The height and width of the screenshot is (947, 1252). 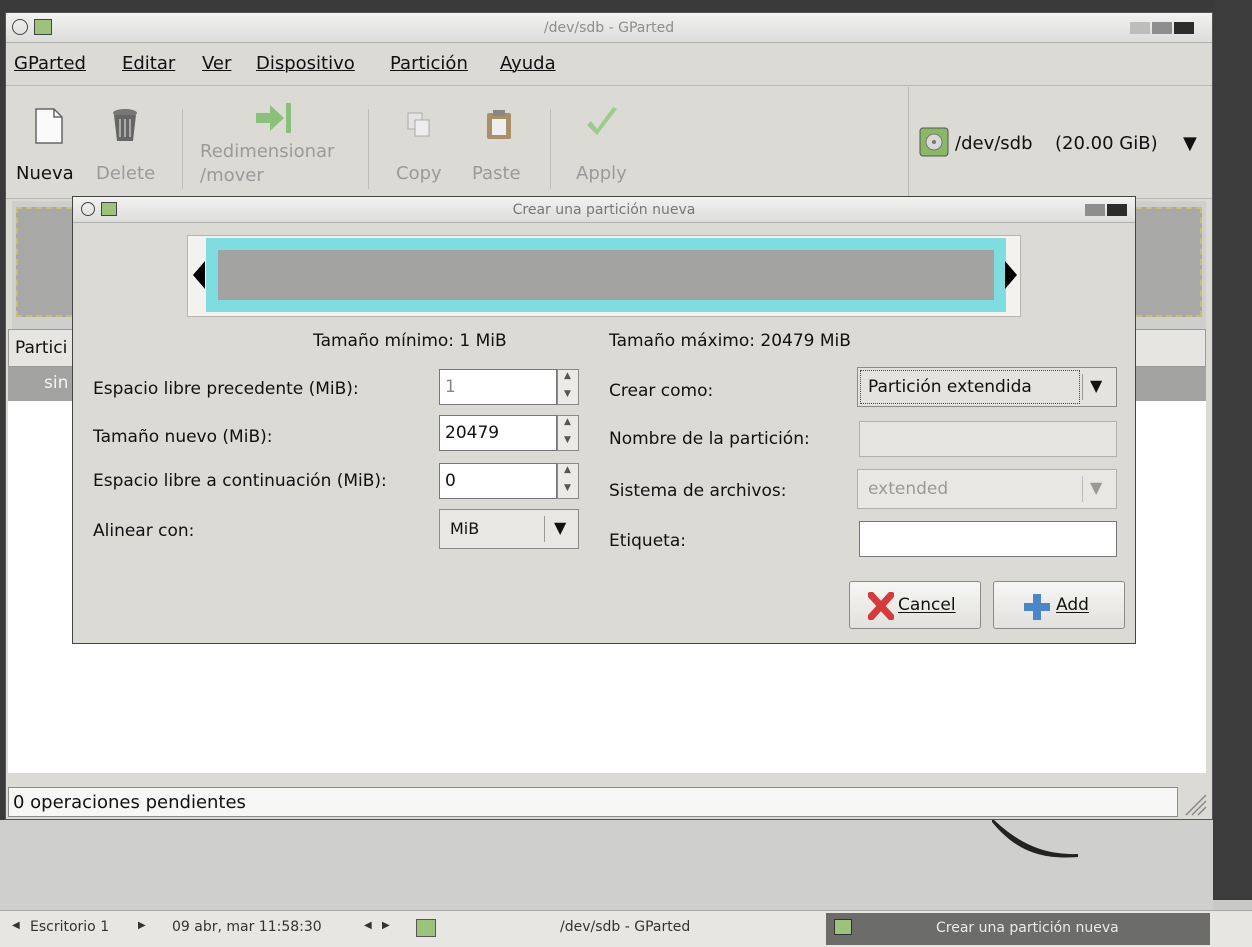 What do you see at coordinates (56, 383) in the screenshot?
I see `row-partition-cell: sin` at bounding box center [56, 383].